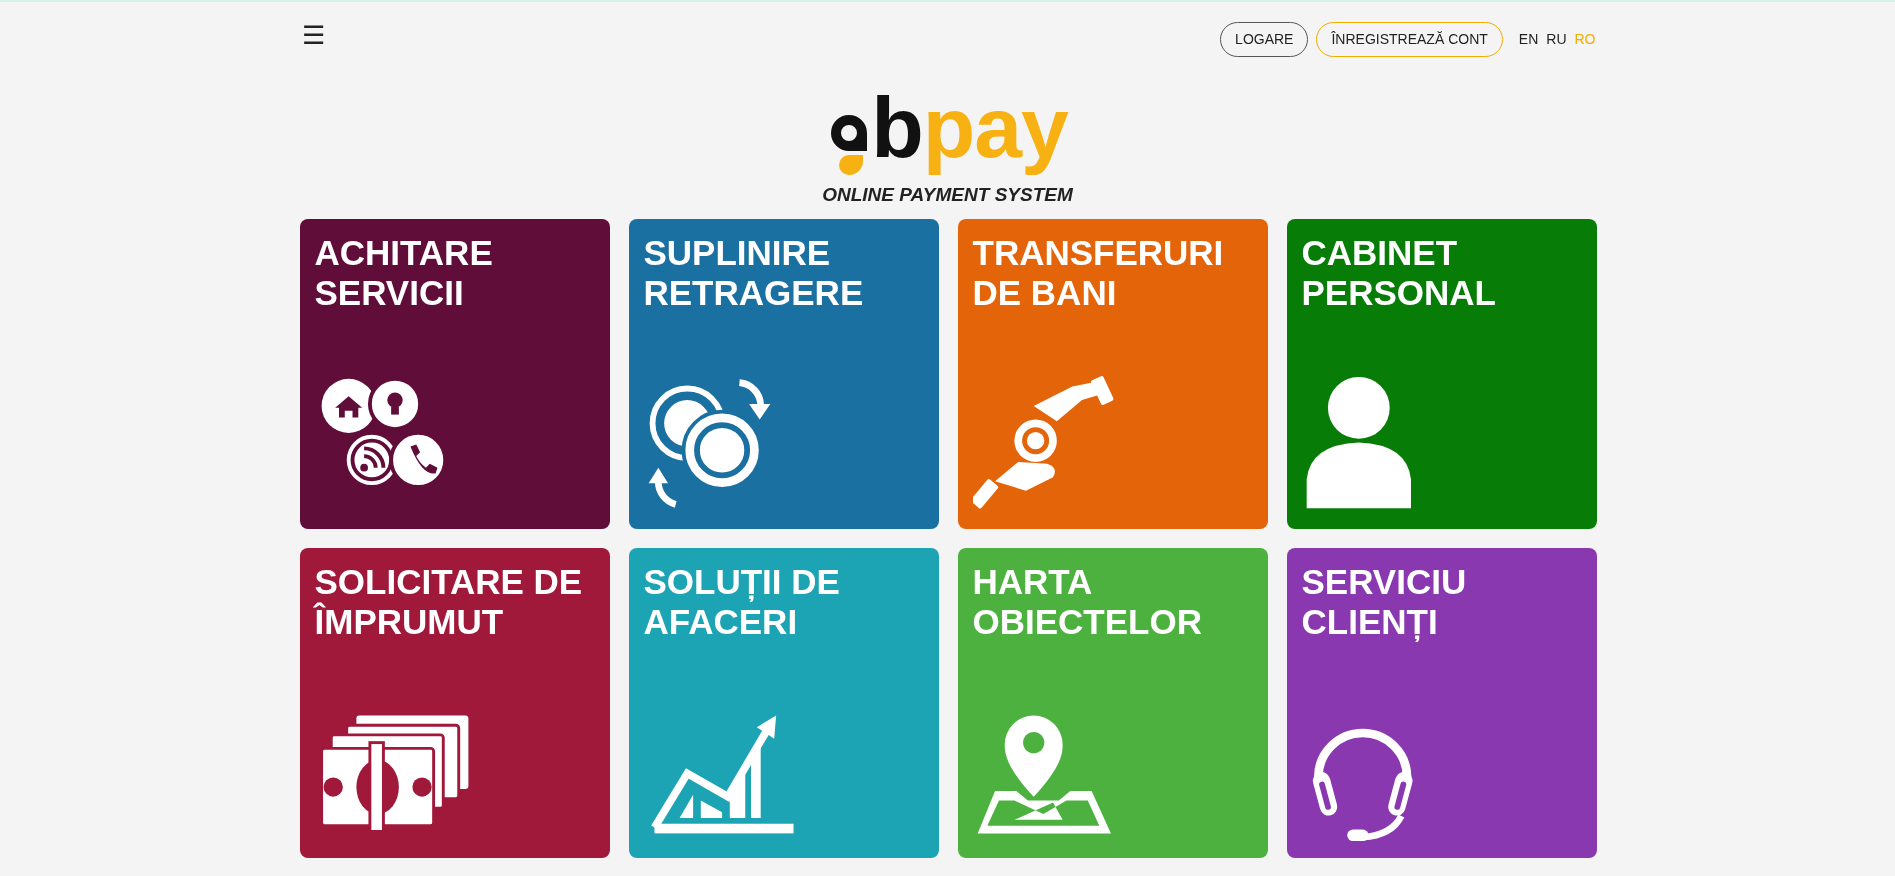  What do you see at coordinates (1441, 703) in the screenshot?
I see `service-tile: SERVICIU CLIENȚI` at bounding box center [1441, 703].